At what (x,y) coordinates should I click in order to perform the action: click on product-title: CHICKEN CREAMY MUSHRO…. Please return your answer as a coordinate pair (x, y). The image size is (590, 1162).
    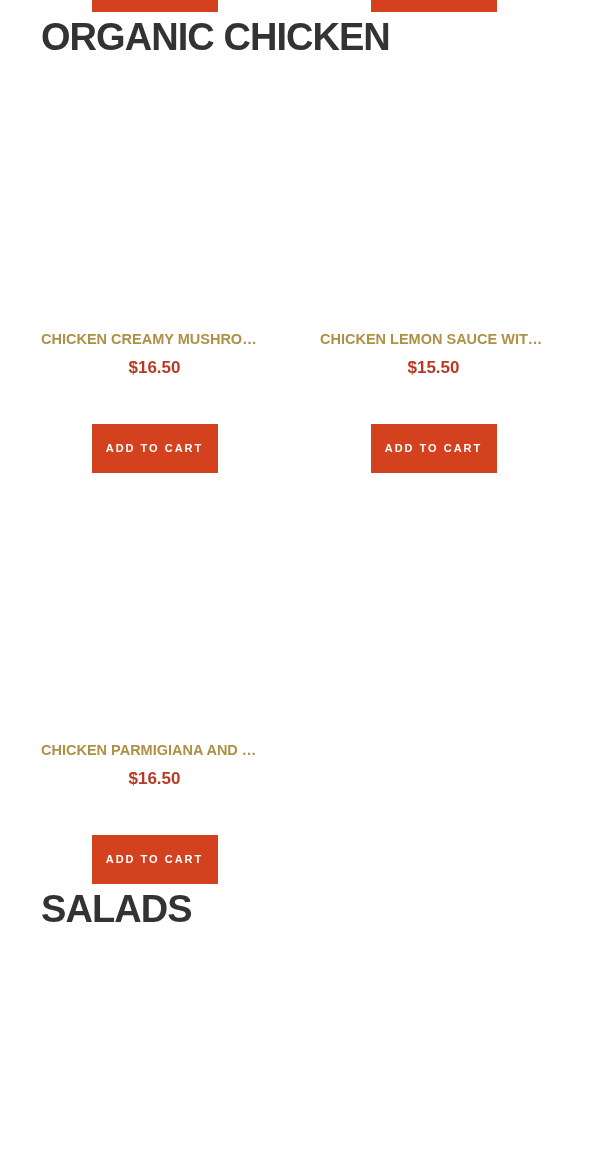
    Looking at the image, I should click on (149, 339).